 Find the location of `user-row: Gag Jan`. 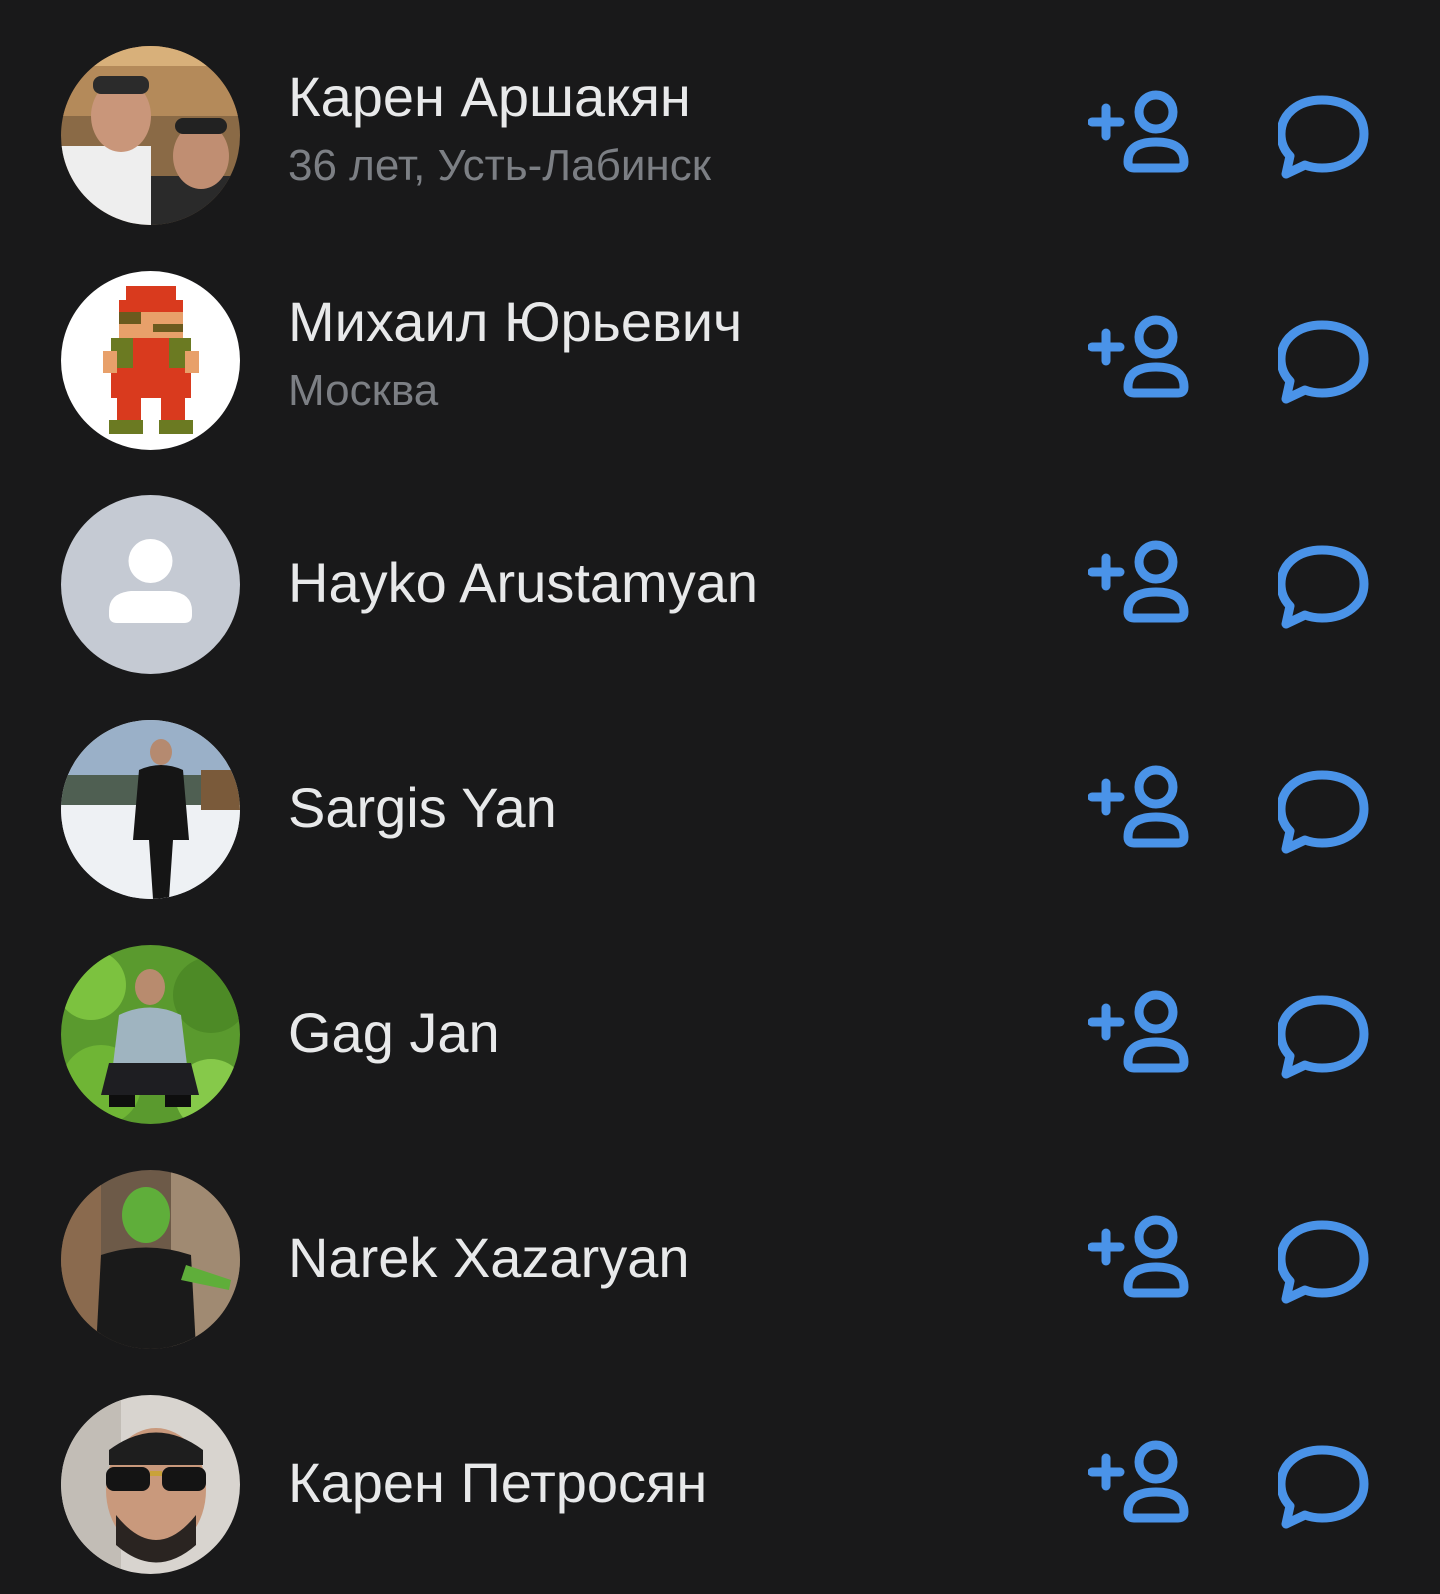

user-row: Gag Jan is located at coordinates (720, 1034).